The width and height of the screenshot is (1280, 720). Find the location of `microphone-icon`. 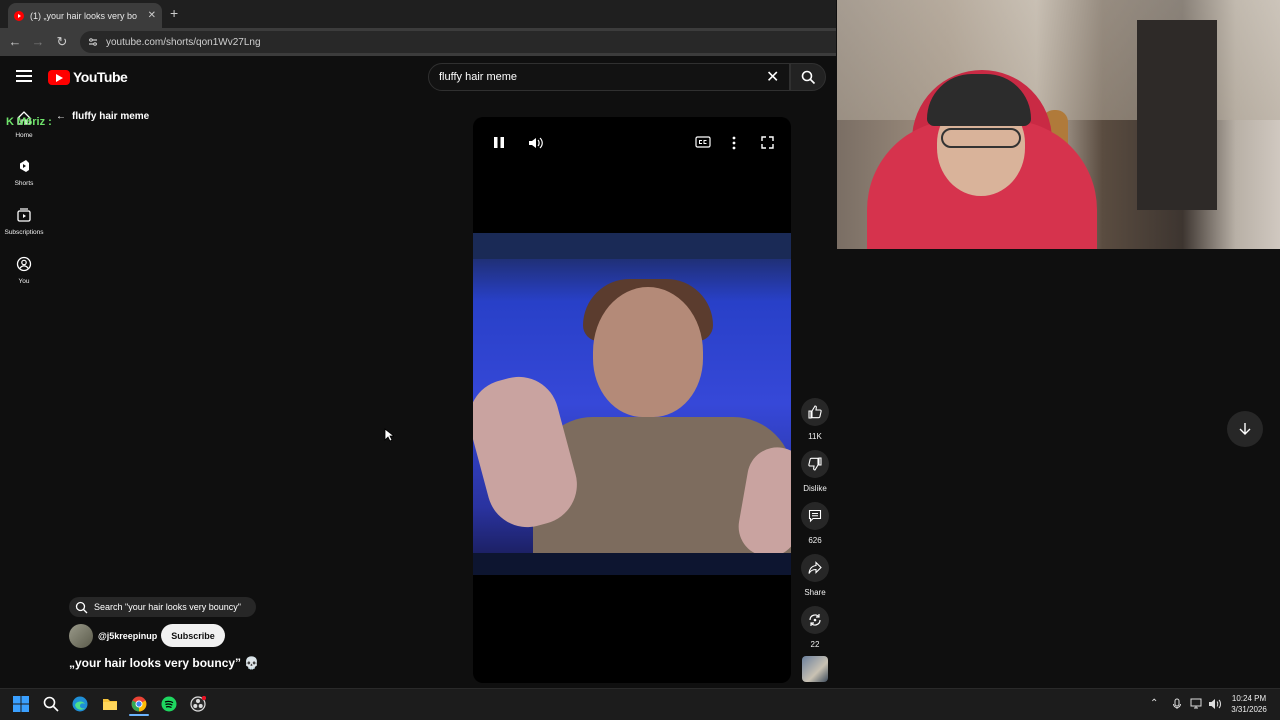

microphone-icon is located at coordinates (1177, 704).